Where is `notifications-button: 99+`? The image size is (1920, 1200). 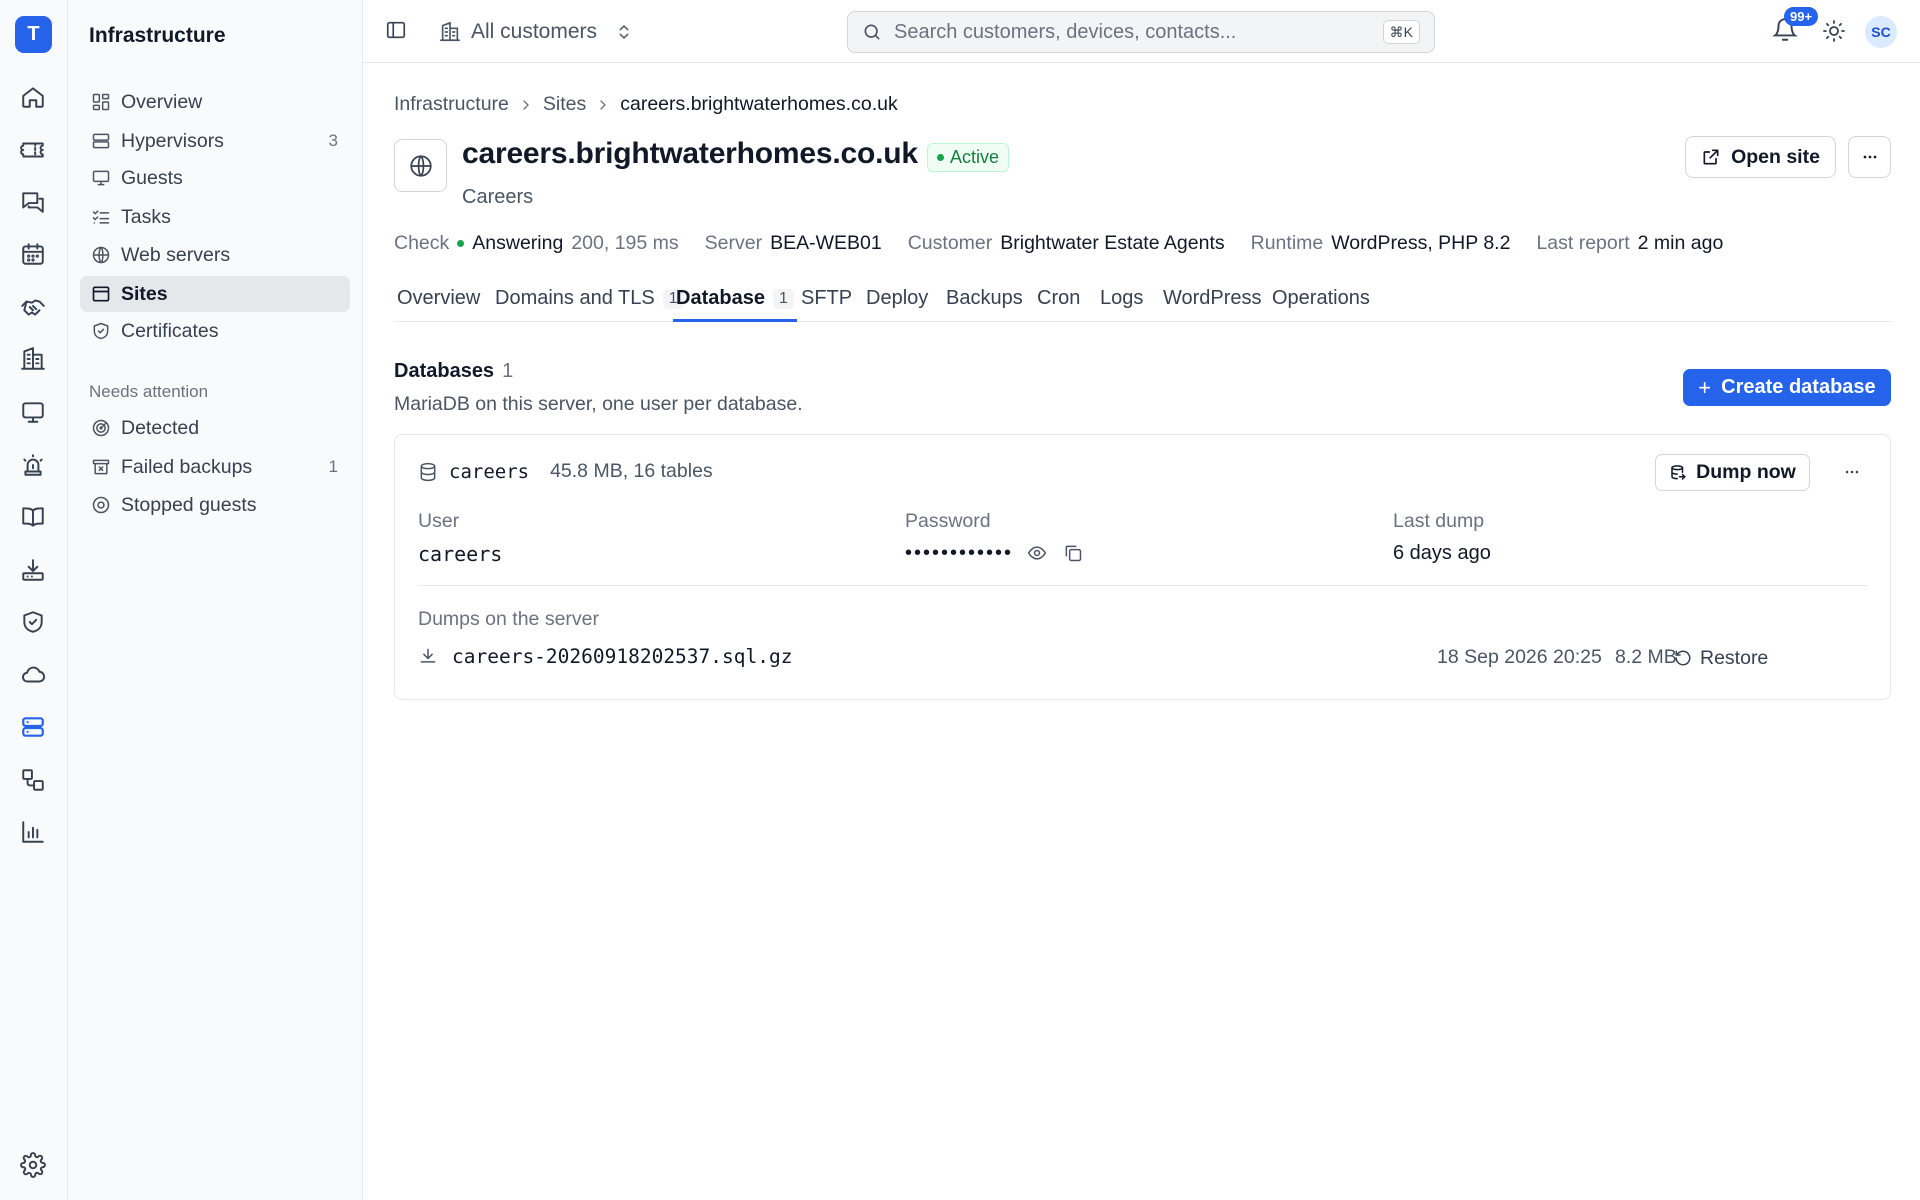 notifications-button: 99+ is located at coordinates (1795, 27).